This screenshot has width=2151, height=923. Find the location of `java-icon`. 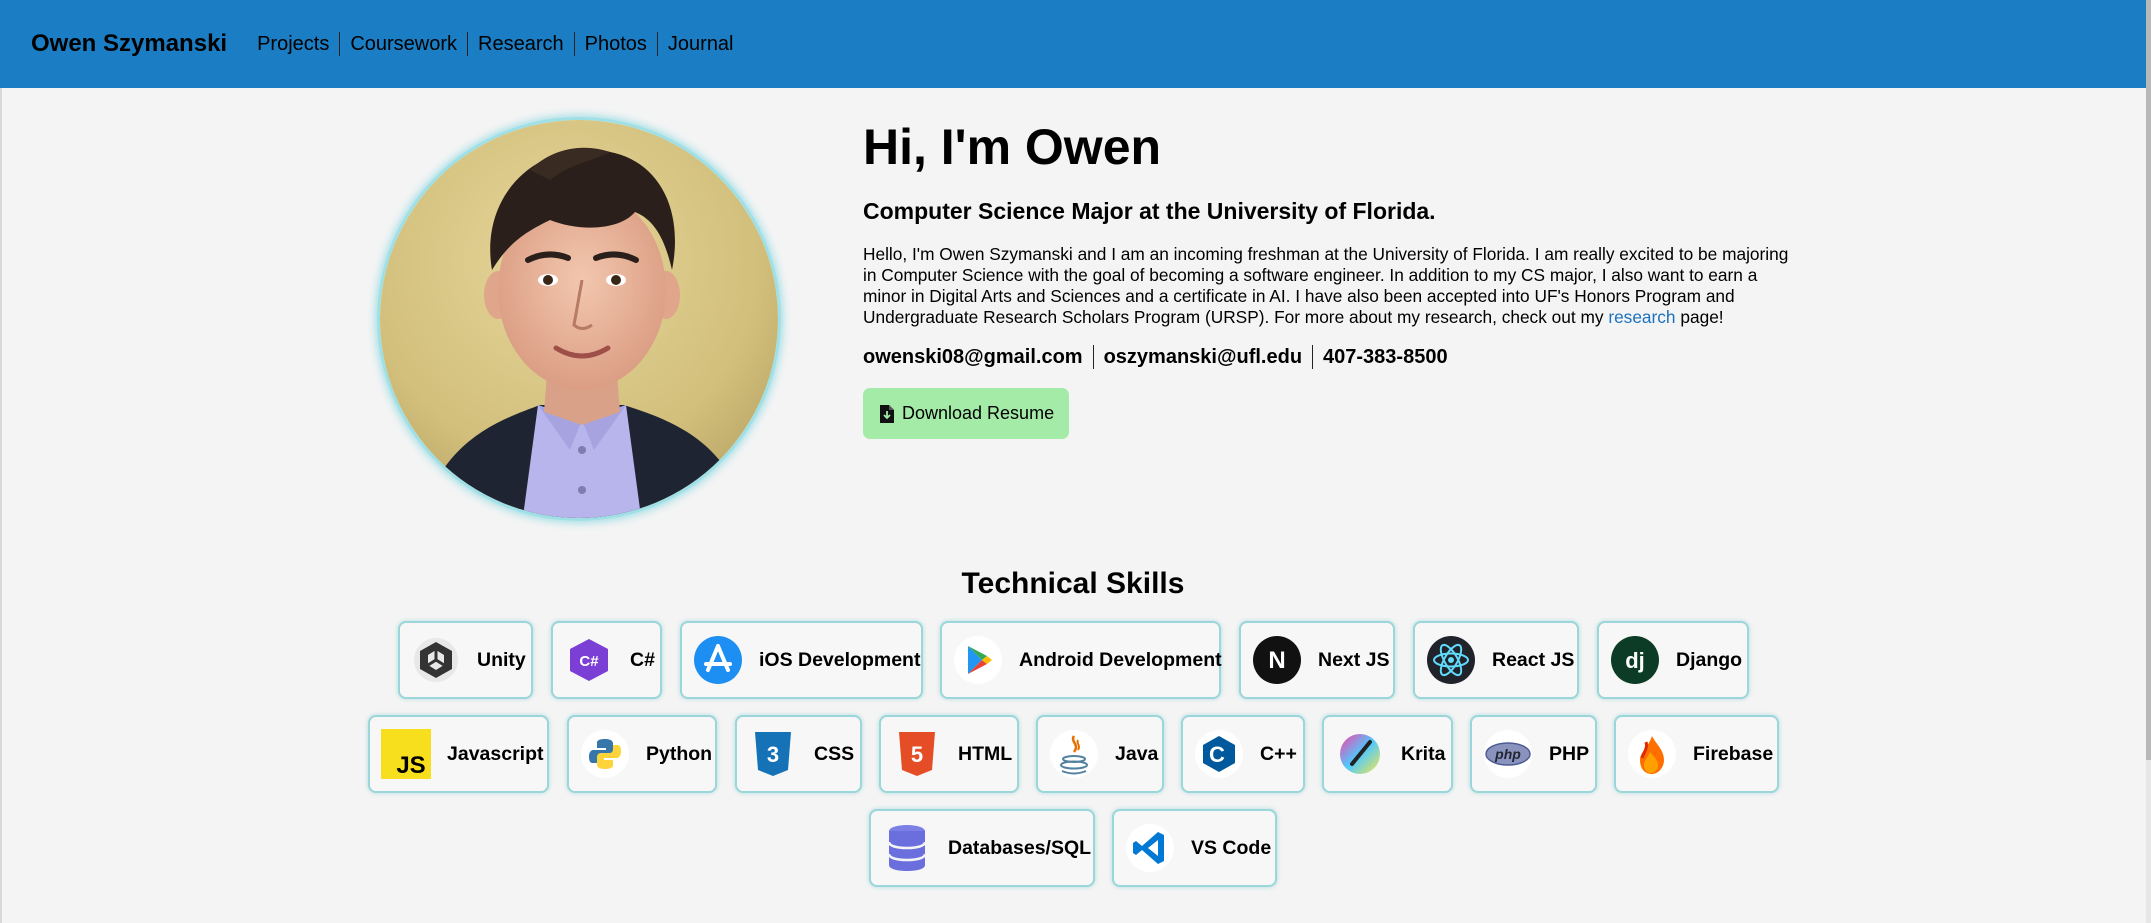

java-icon is located at coordinates (1074, 754).